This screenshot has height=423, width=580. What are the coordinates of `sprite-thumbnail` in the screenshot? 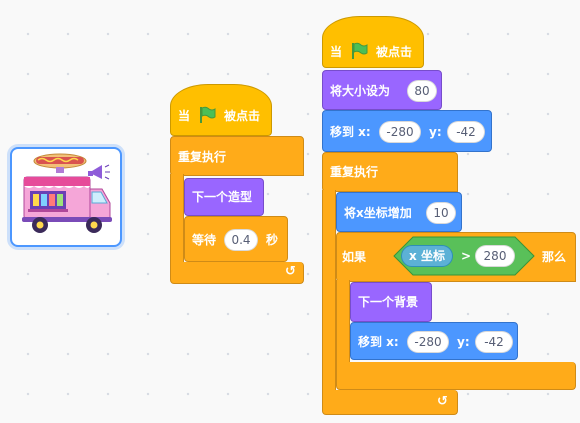 It's located at (66, 197).